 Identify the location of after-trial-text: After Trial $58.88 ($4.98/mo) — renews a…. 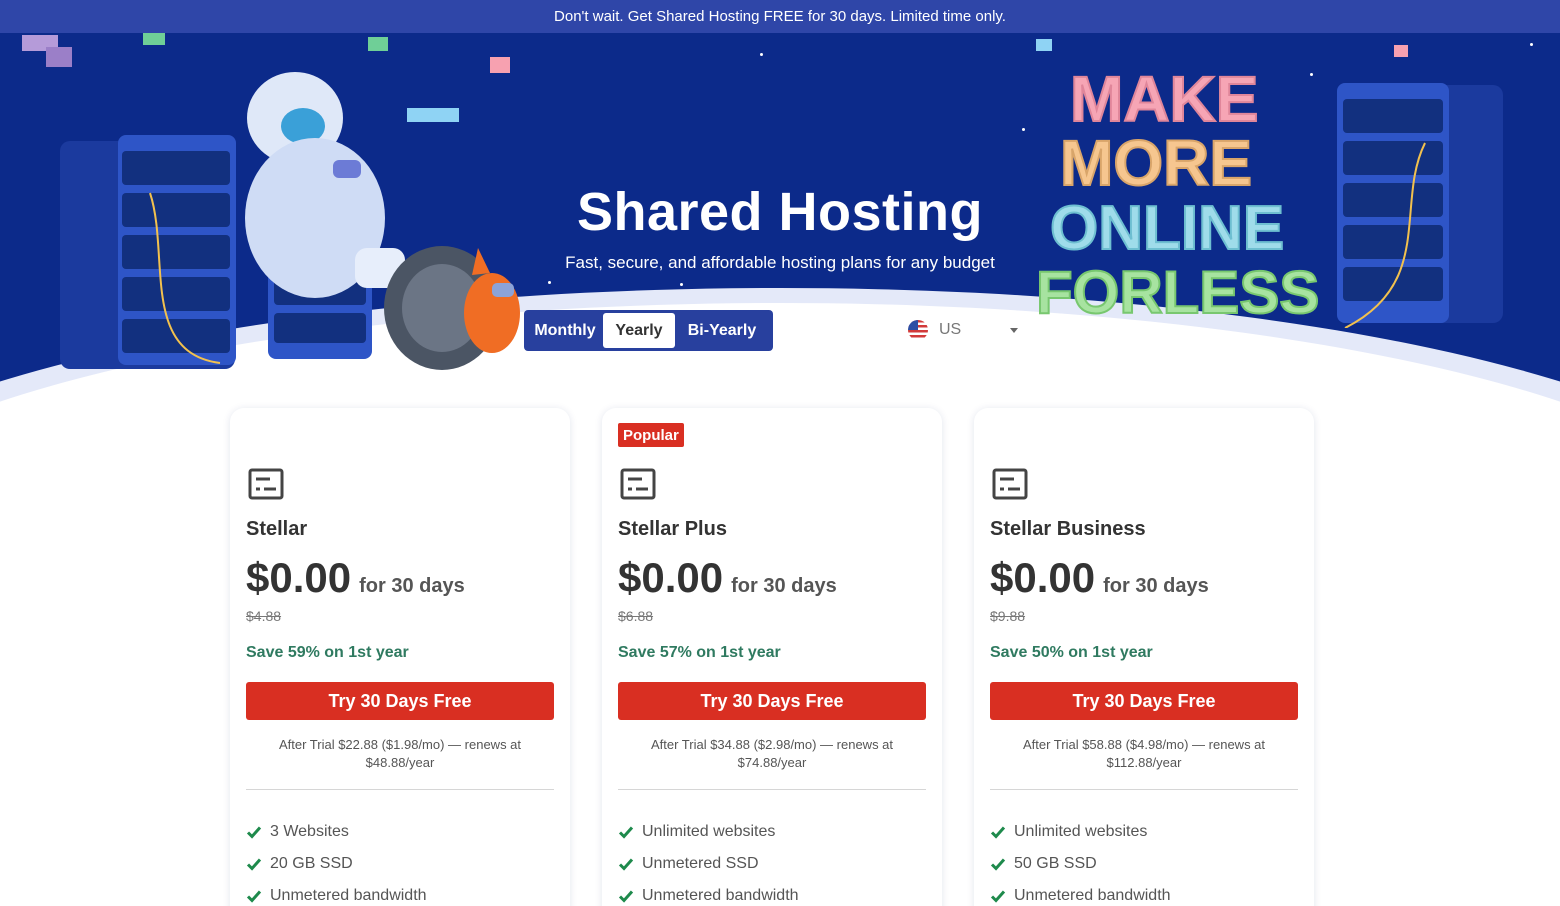
(1144, 753).